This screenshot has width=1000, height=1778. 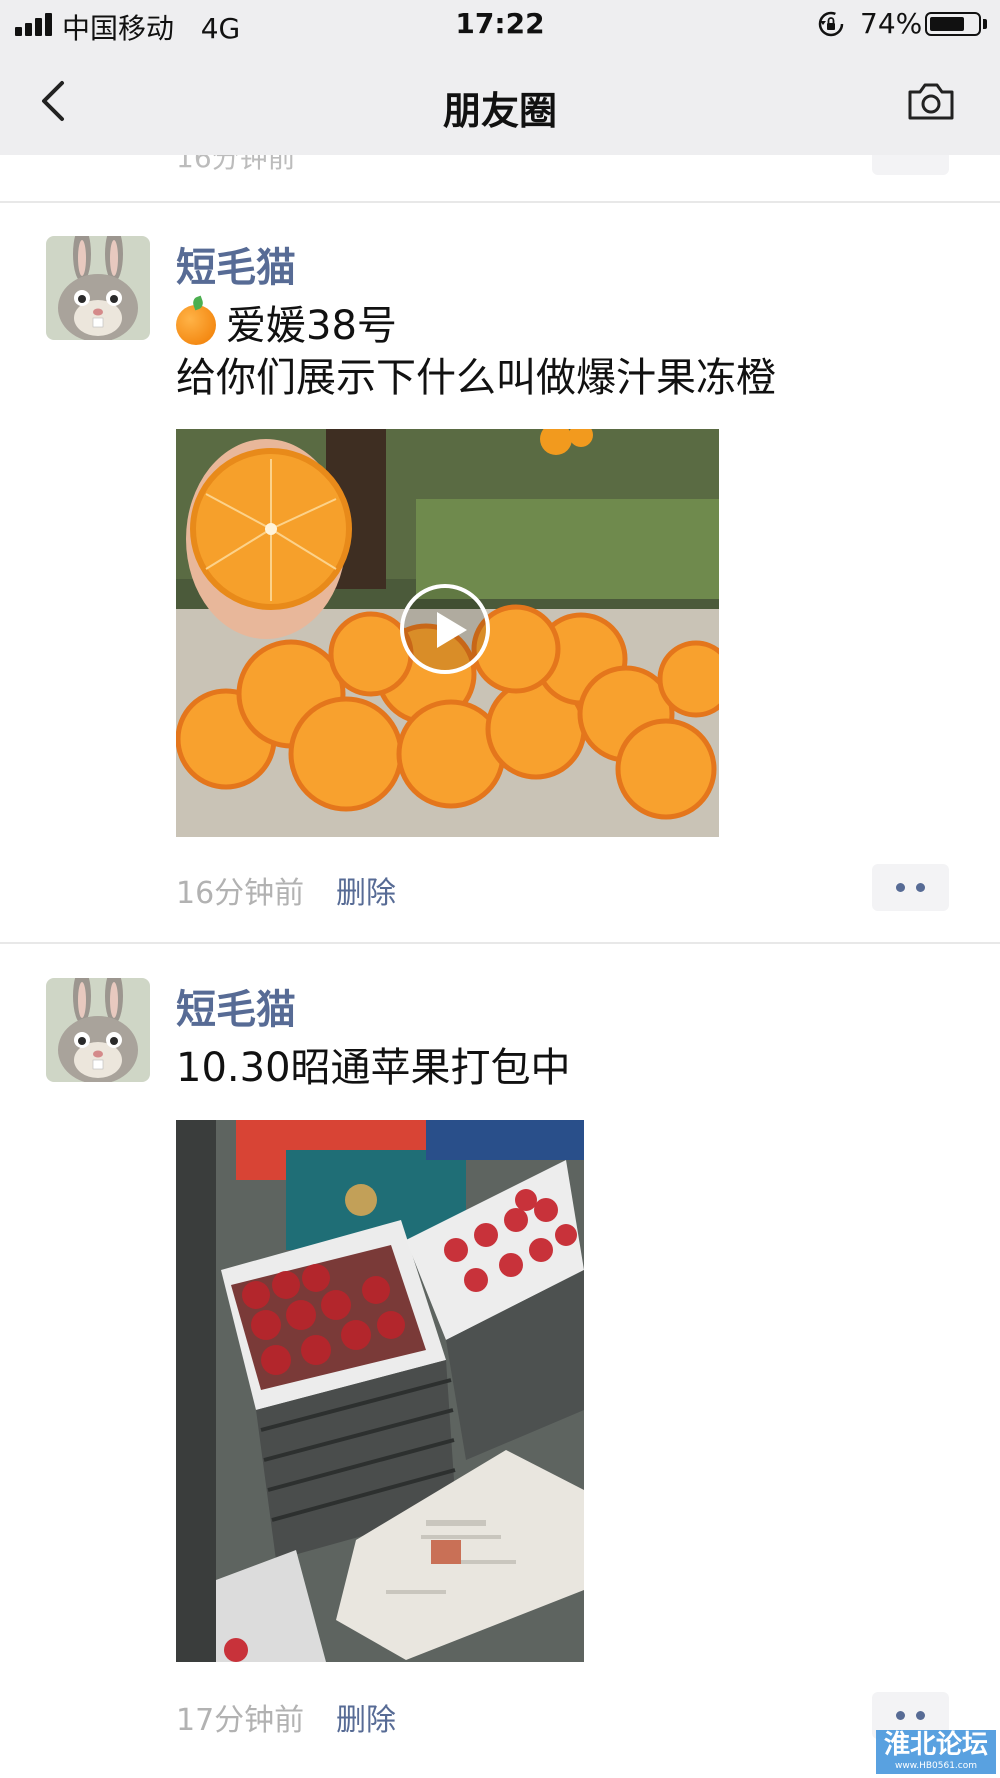 I want to click on battery-percent: 74%, so click(x=891, y=23).